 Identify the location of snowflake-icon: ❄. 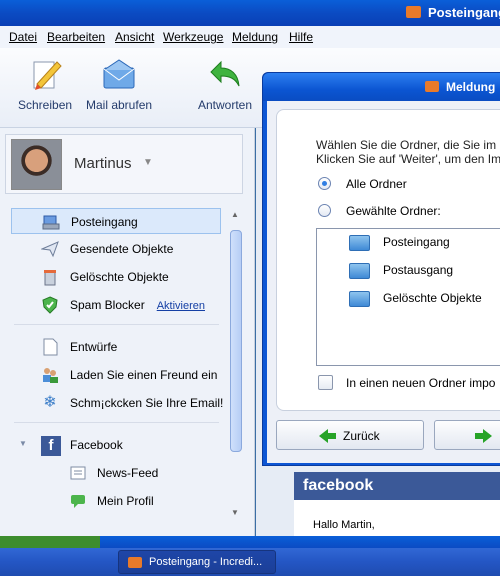
(50, 402).